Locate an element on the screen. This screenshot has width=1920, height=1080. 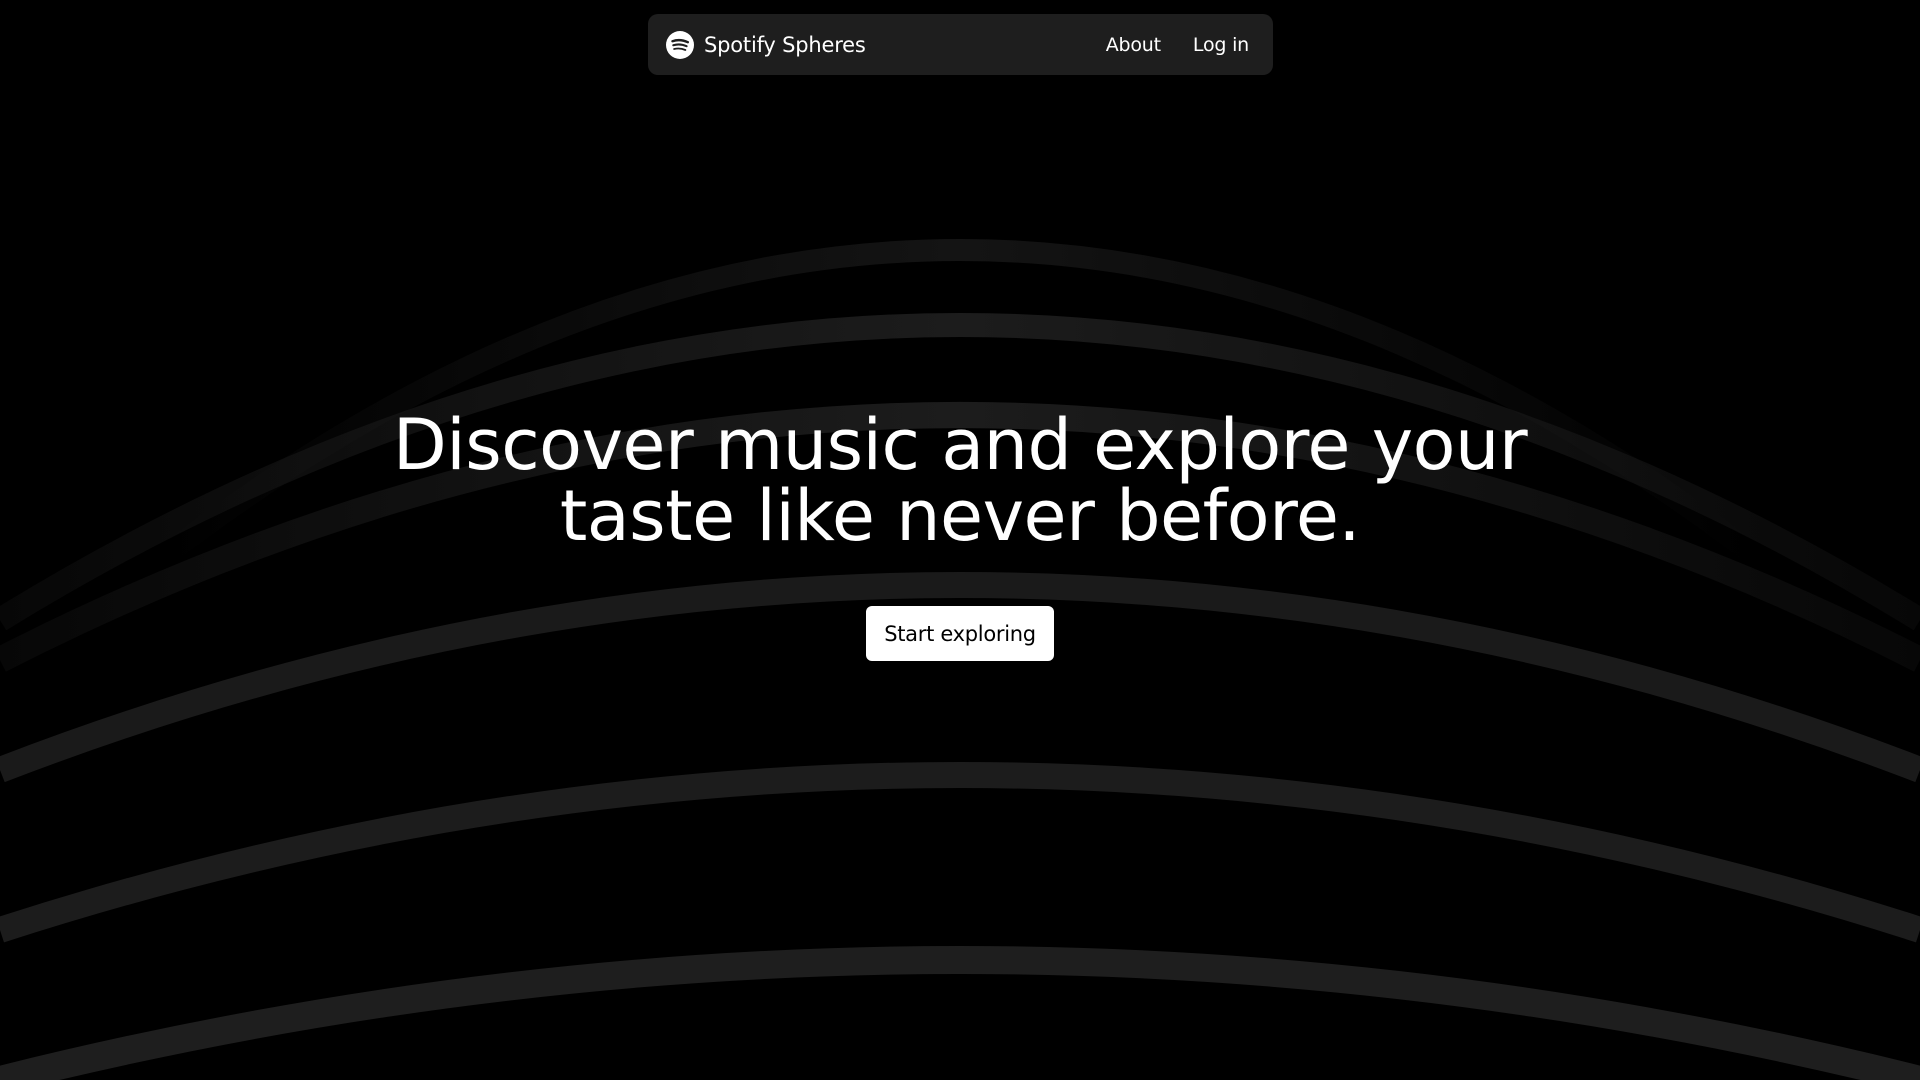
spotify-logo-icon is located at coordinates (680, 44).